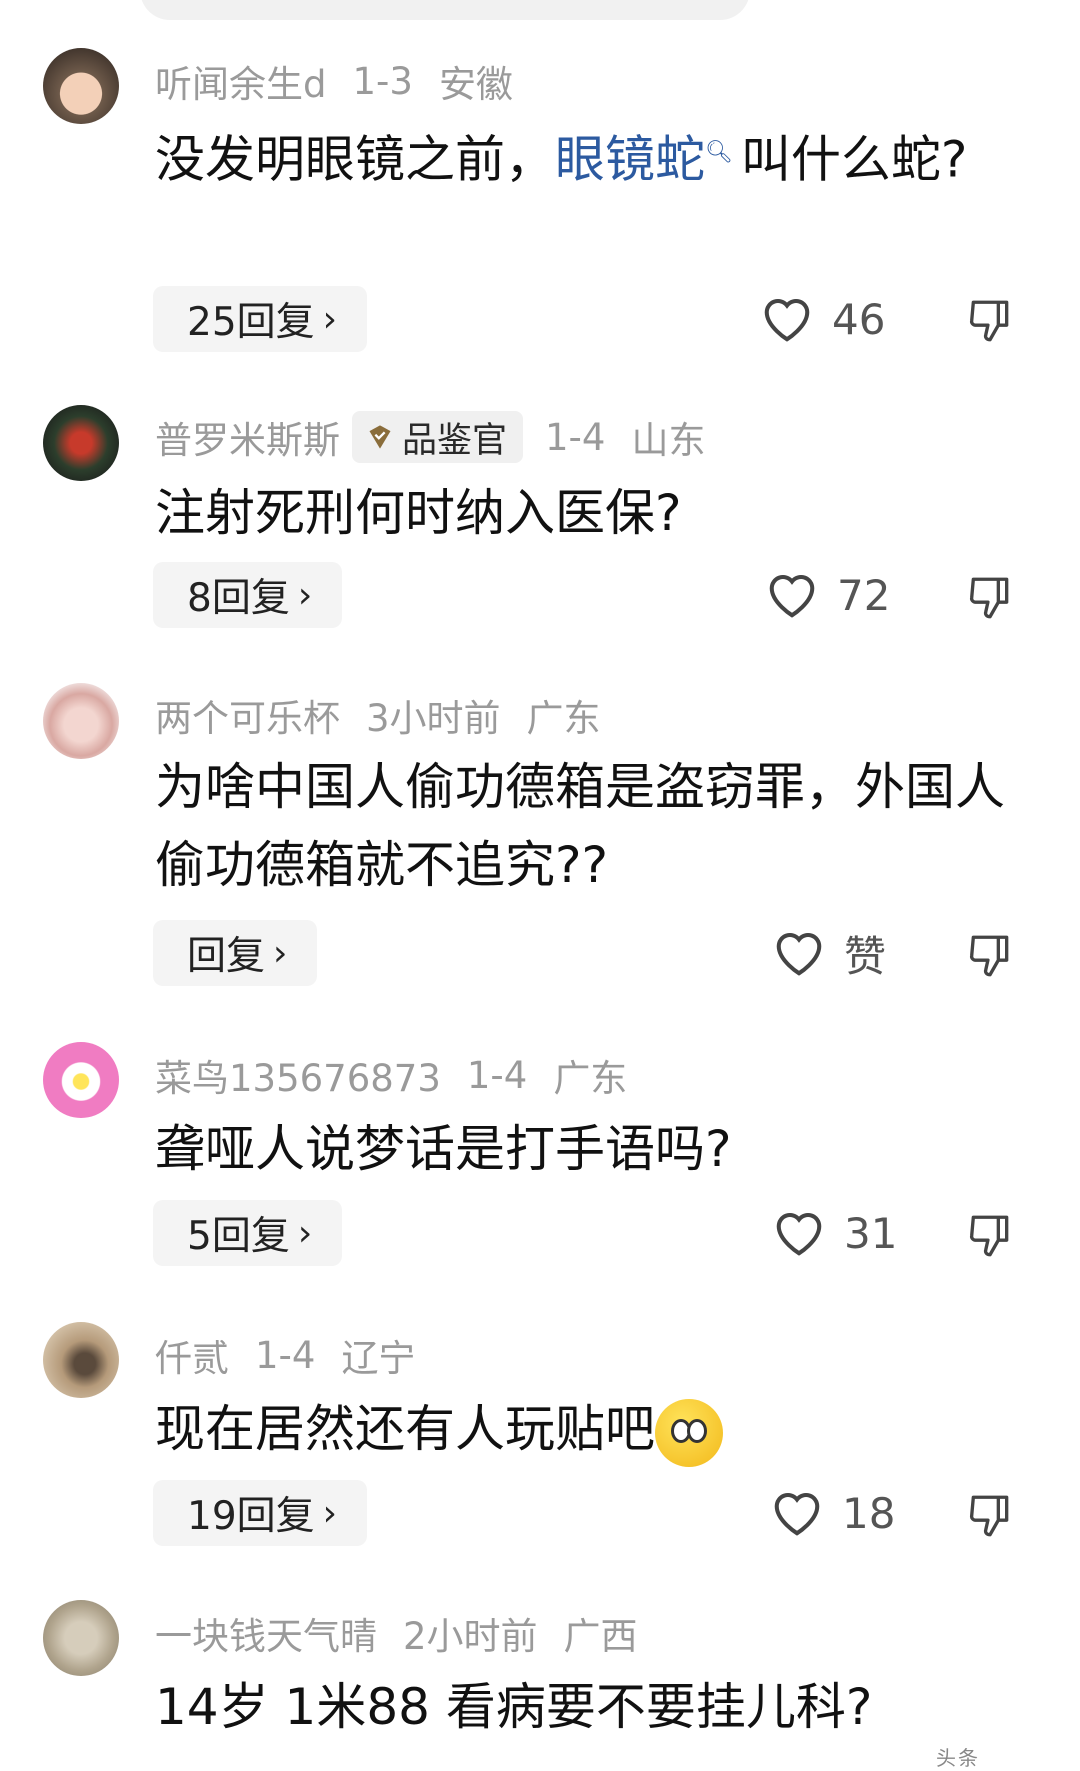  Describe the element at coordinates (869, 1513) in the screenshot. I see `like-count: 18` at that location.